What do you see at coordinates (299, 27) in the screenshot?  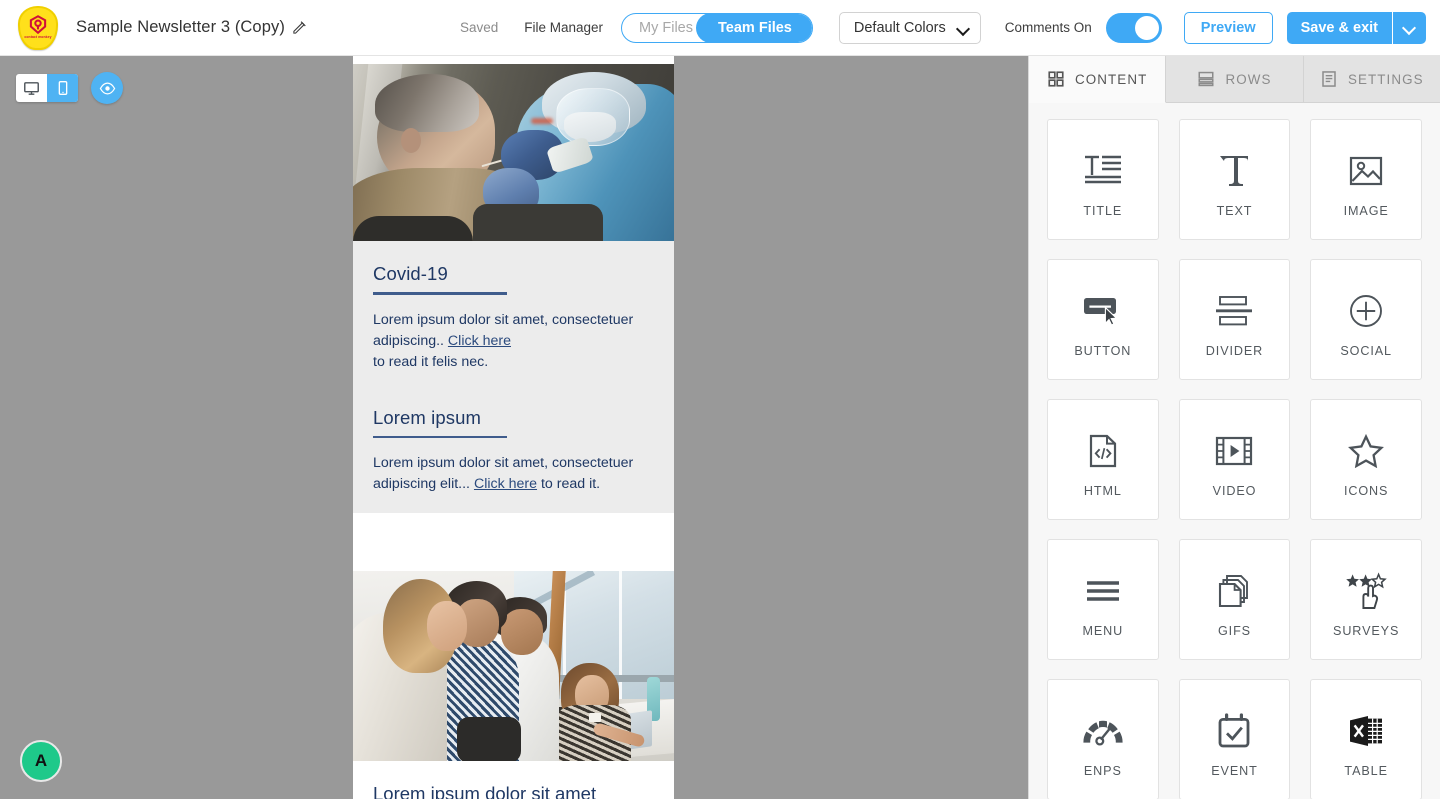 I see `pencil-edit-icon` at bounding box center [299, 27].